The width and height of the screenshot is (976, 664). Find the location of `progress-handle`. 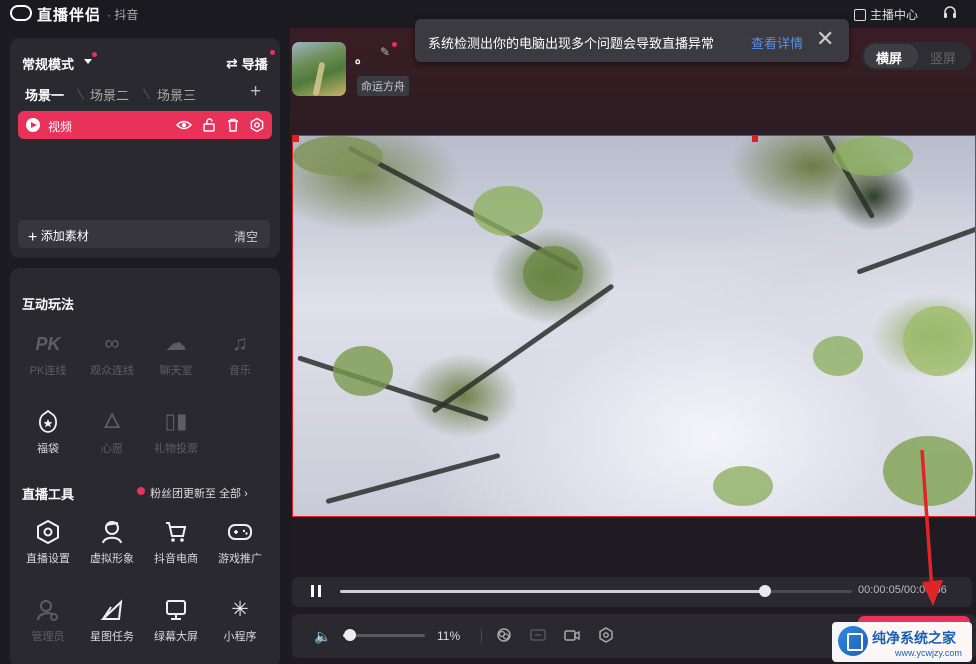

progress-handle is located at coordinates (765, 591).